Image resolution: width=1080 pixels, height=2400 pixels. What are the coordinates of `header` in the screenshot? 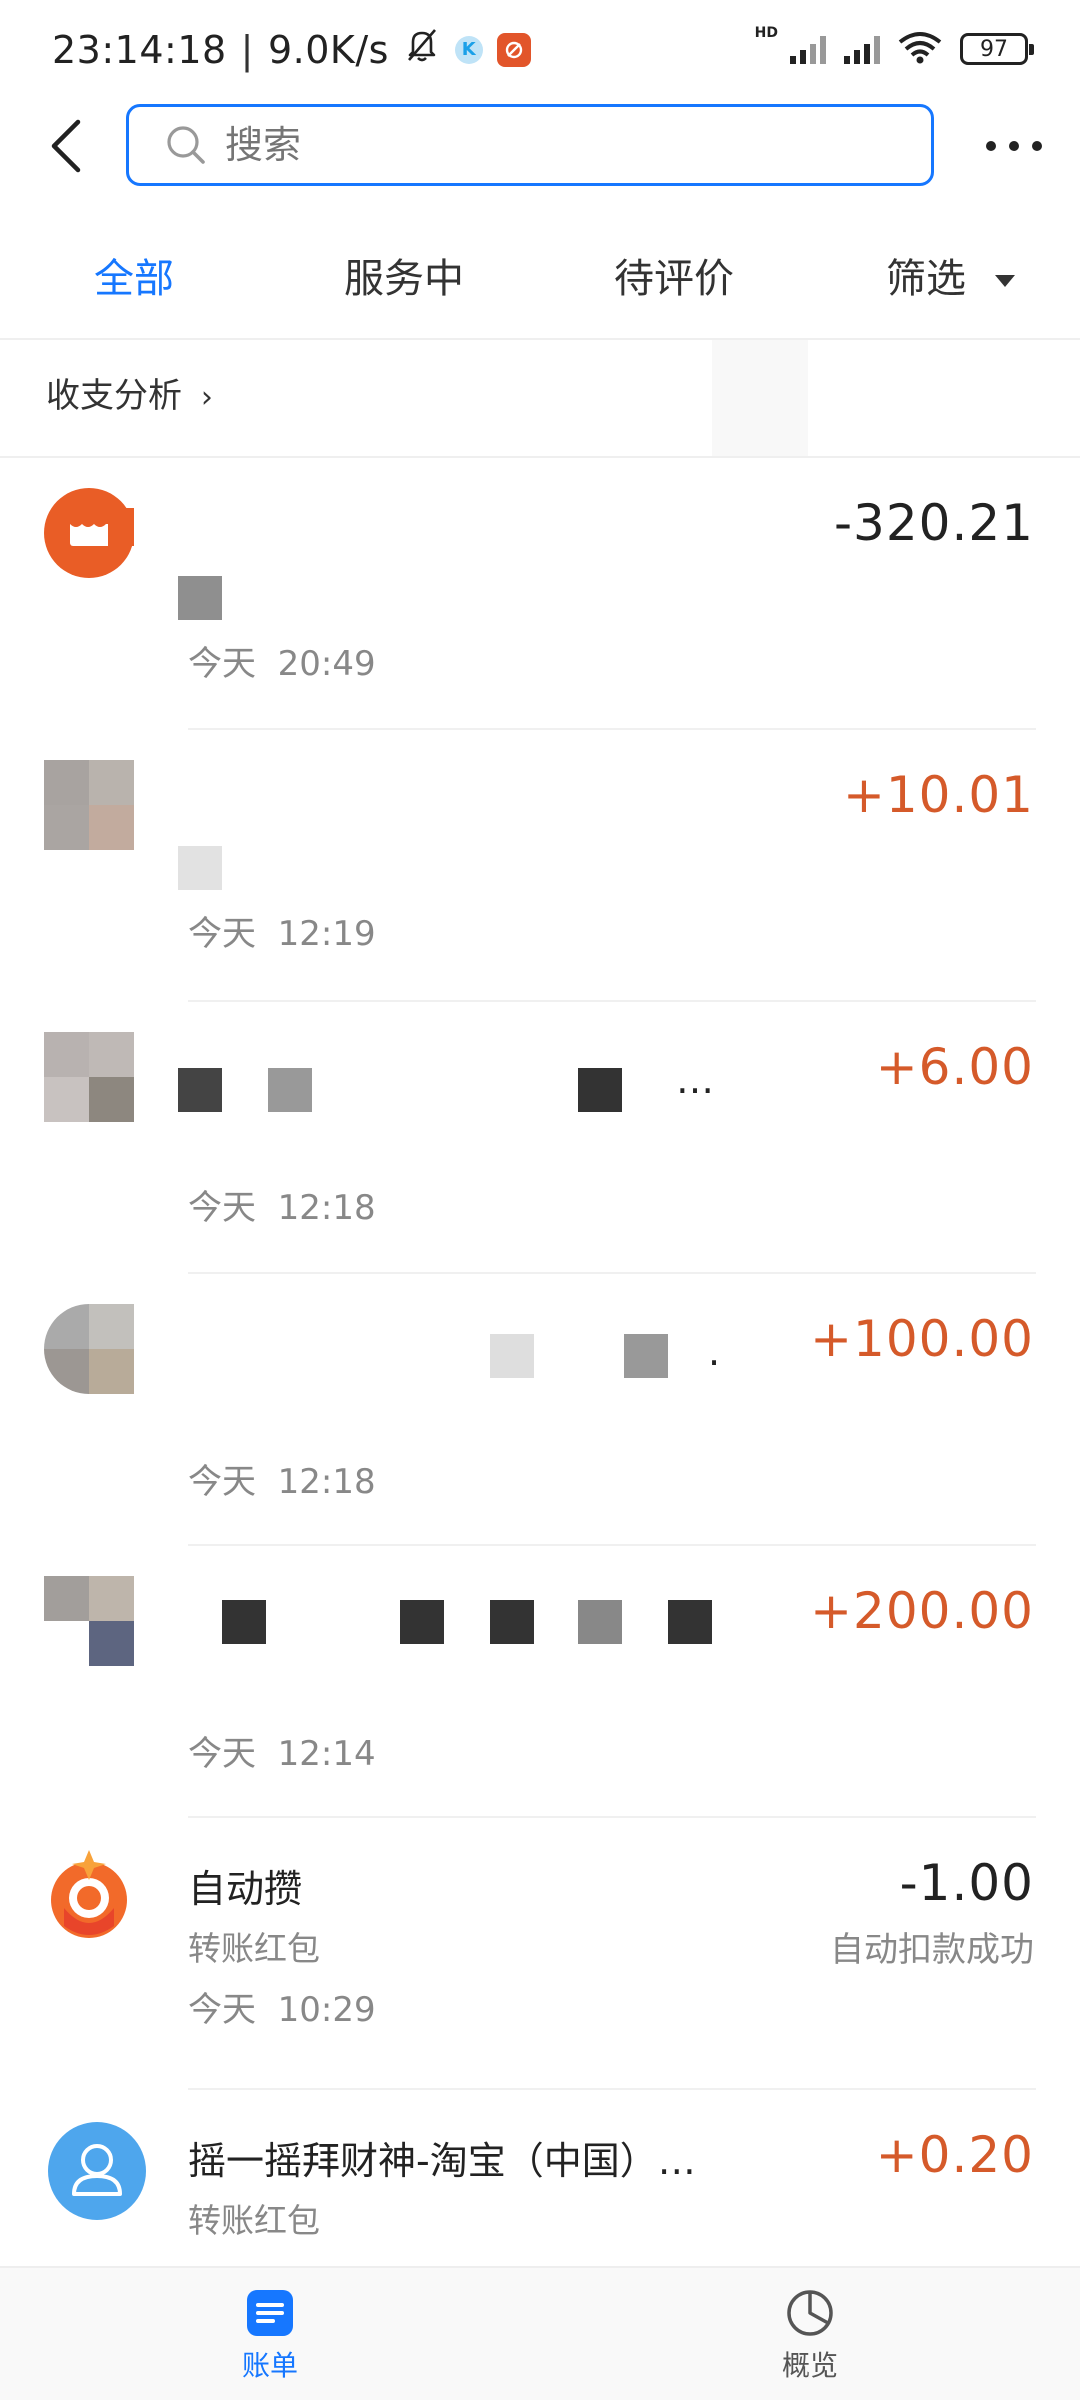 It's located at (540, 146).